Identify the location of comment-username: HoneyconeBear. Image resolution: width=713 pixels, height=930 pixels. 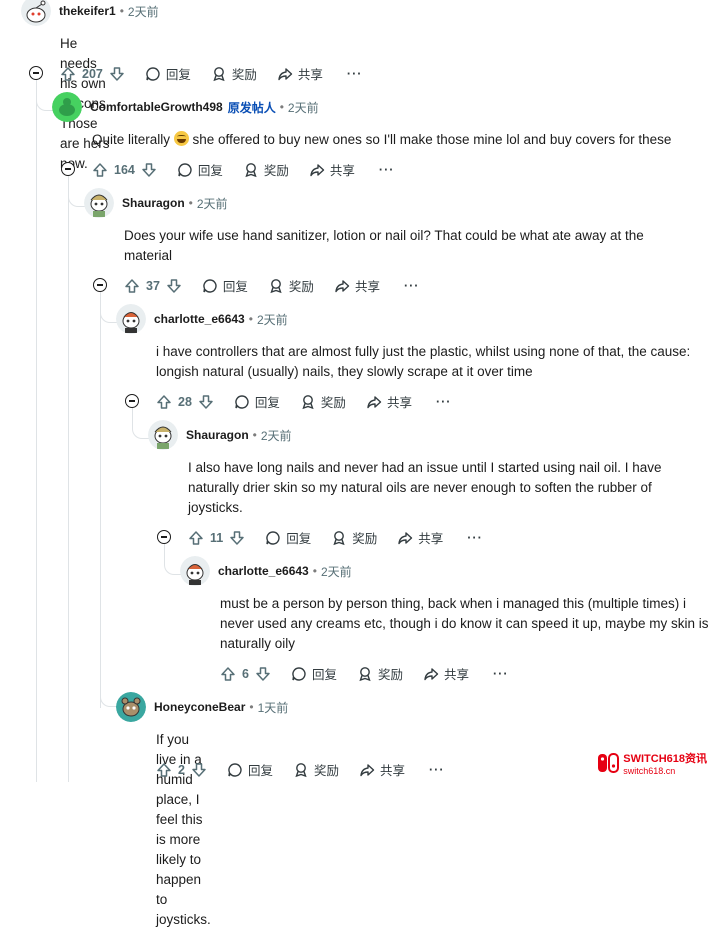
(199, 707).